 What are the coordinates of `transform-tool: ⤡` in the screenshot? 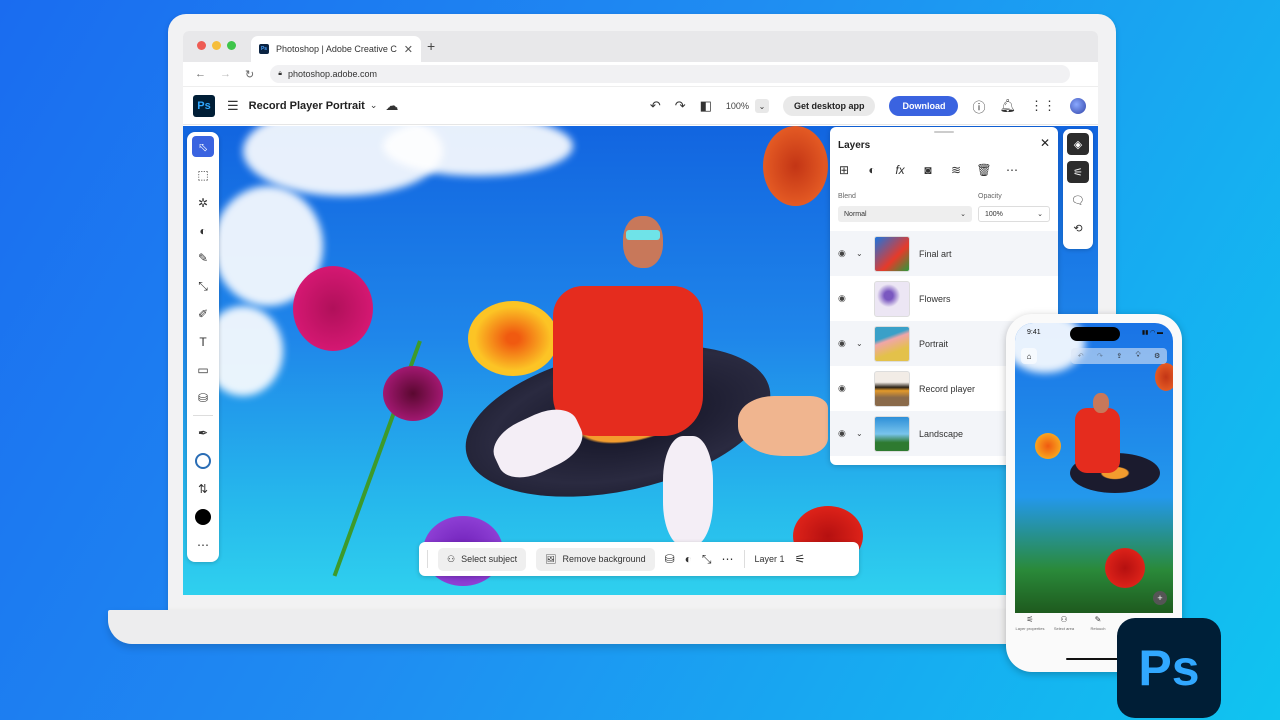 It's located at (203, 286).